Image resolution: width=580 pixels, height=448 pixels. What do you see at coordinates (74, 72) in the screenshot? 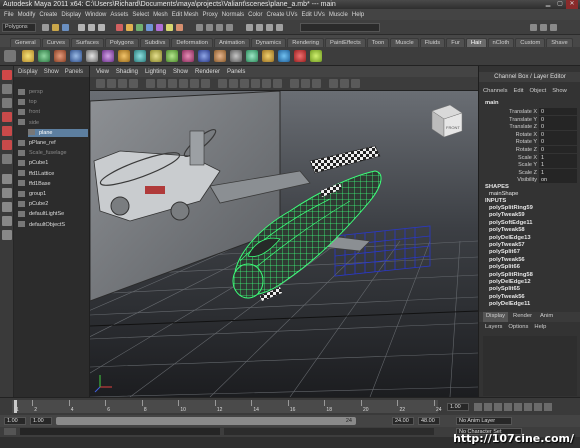
I see `outliner-menu-panels: Panels` at bounding box center [74, 72].